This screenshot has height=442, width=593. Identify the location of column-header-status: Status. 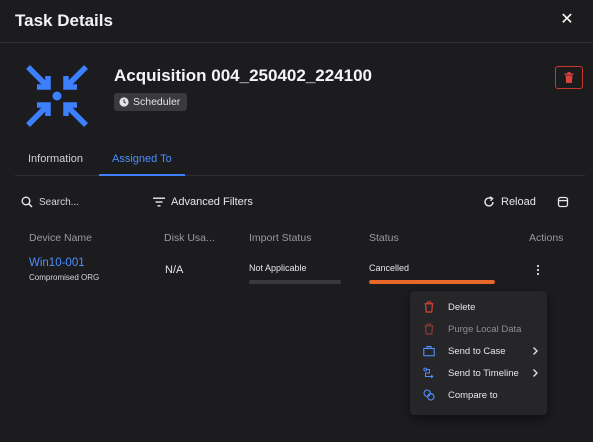
(384, 238).